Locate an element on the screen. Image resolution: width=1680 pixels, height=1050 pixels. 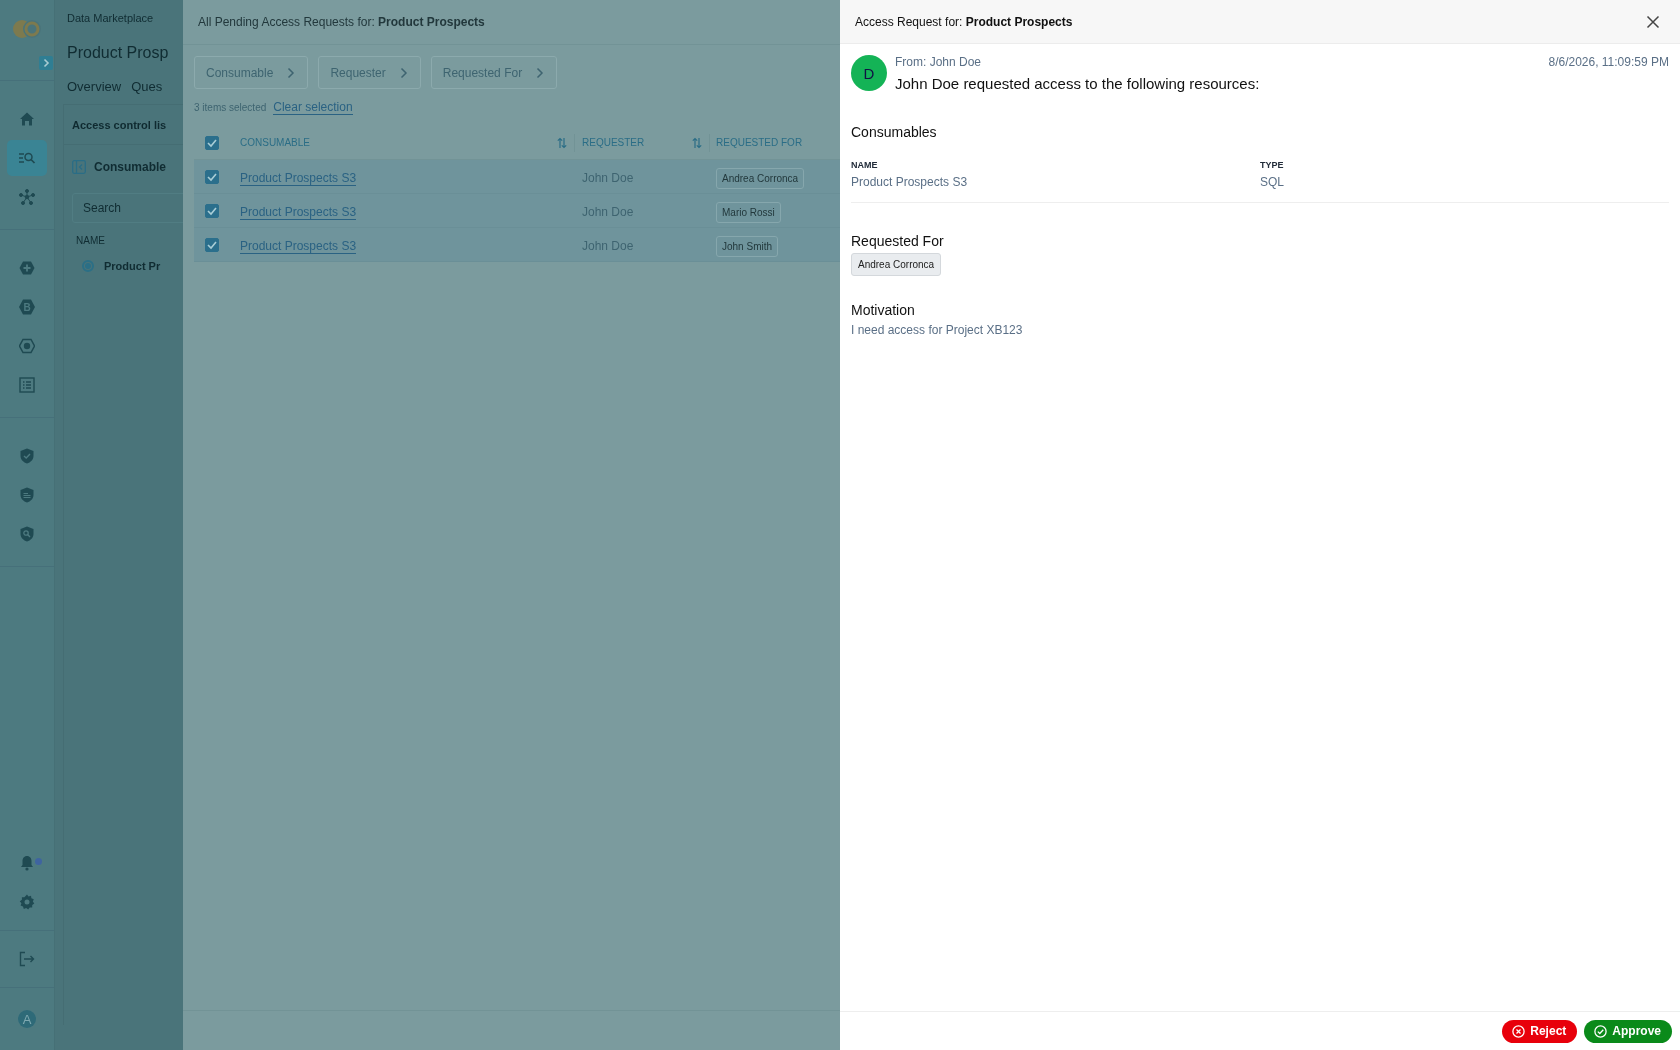
requester-avatar: D is located at coordinates (869, 73).